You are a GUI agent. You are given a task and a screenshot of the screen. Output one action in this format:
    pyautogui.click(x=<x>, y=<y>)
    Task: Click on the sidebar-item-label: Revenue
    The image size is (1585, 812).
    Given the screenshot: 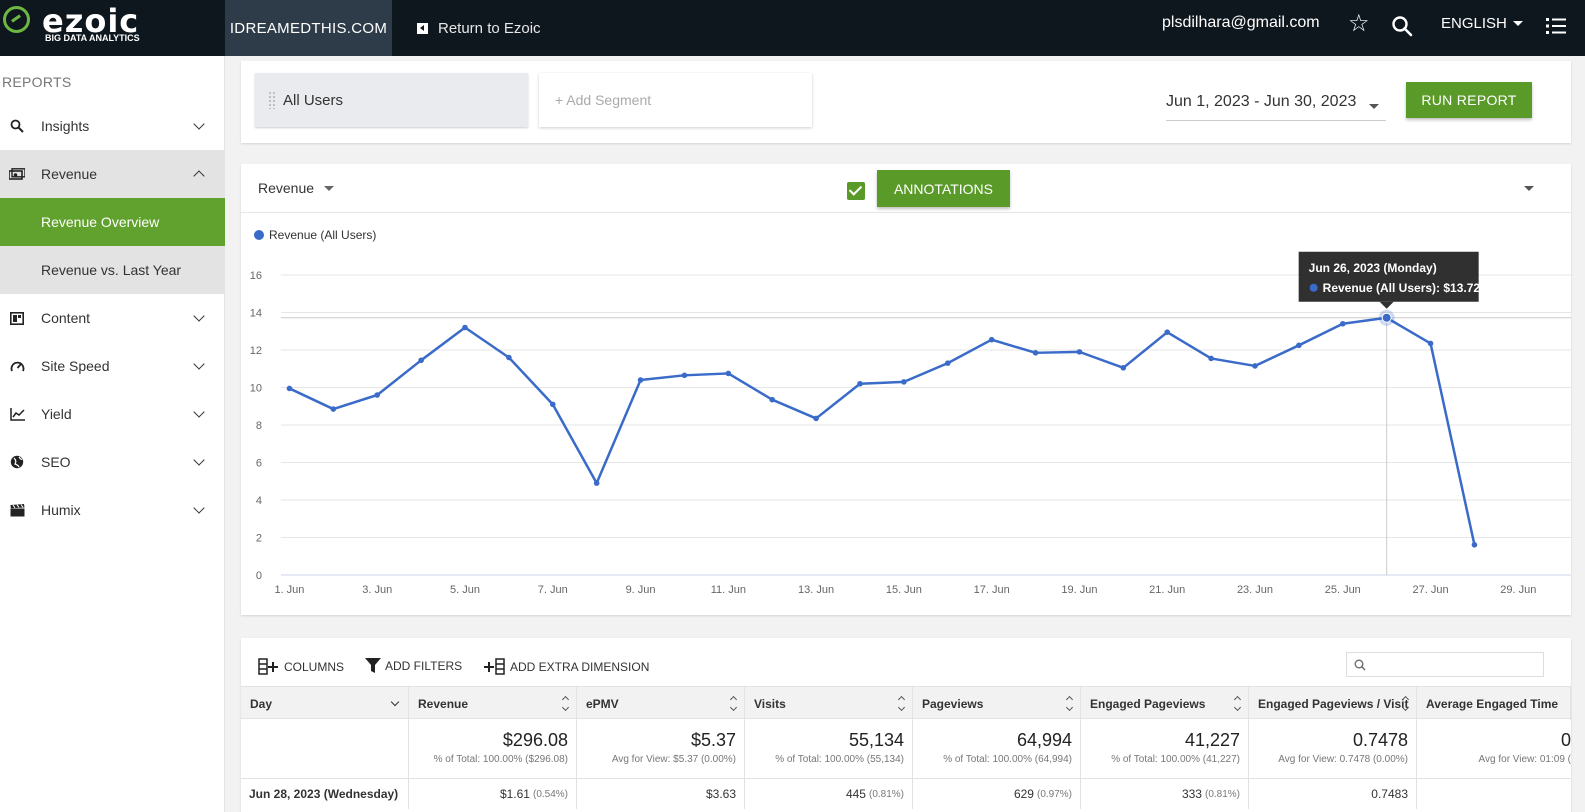 What is the action you would take?
    pyautogui.click(x=69, y=174)
    